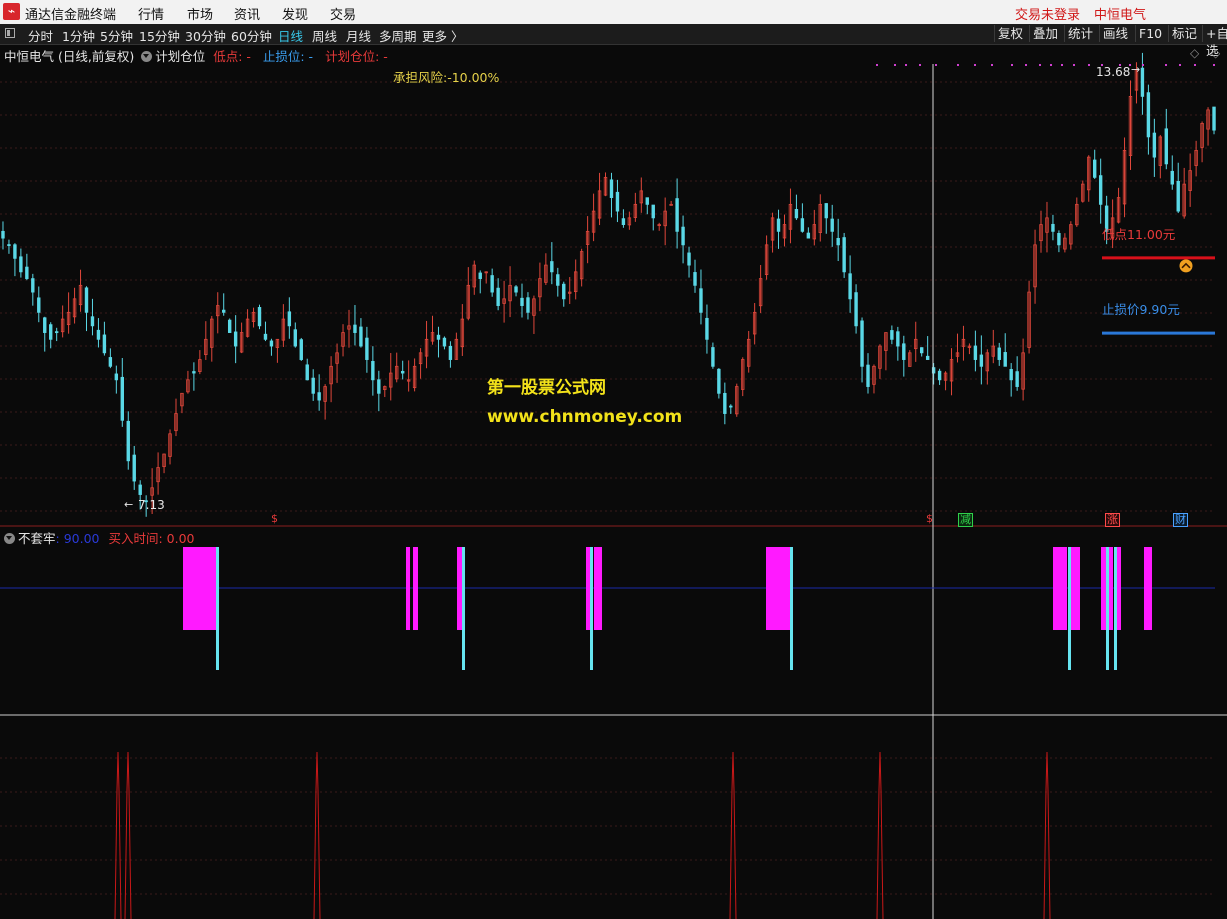 Image resolution: width=1227 pixels, height=919 pixels. What do you see at coordinates (1112, 520) in the screenshot?
I see `marker-rise: 涨` at bounding box center [1112, 520].